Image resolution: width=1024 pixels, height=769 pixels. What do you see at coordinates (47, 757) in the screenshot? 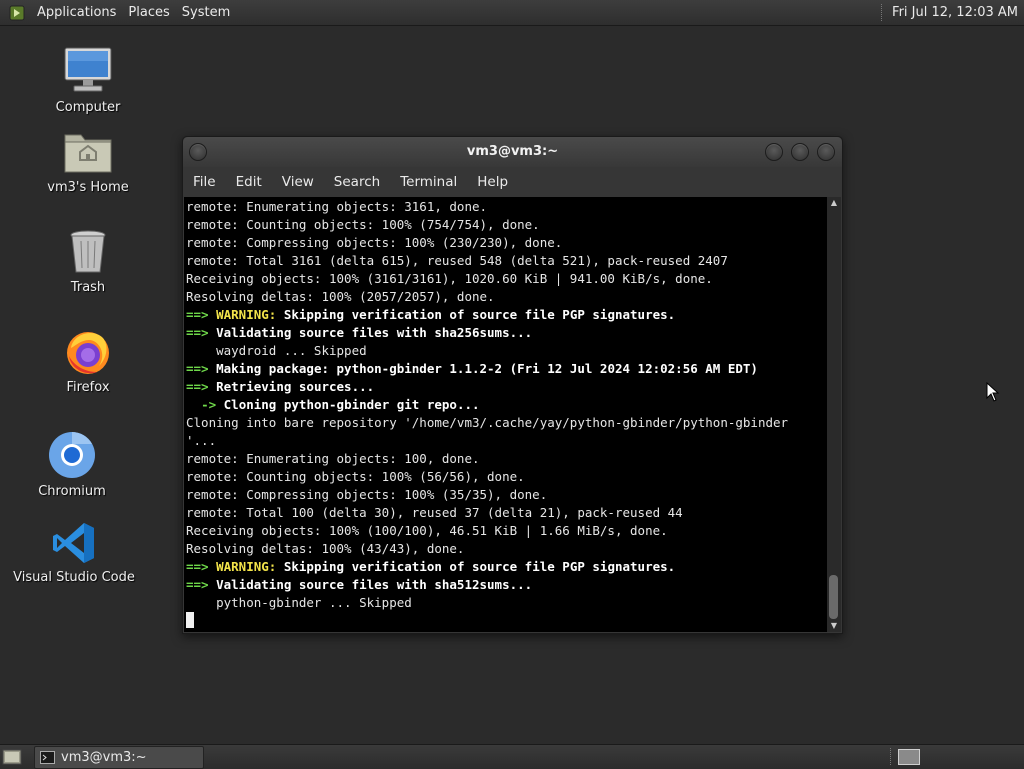
I see `terminal-icon` at bounding box center [47, 757].